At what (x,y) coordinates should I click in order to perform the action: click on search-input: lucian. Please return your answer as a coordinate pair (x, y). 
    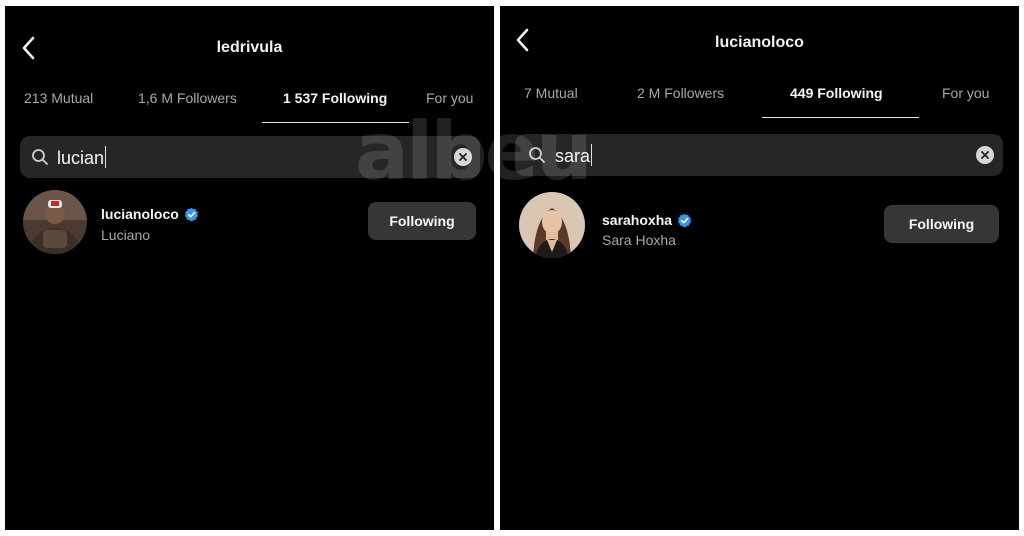
    Looking at the image, I should click on (82, 157).